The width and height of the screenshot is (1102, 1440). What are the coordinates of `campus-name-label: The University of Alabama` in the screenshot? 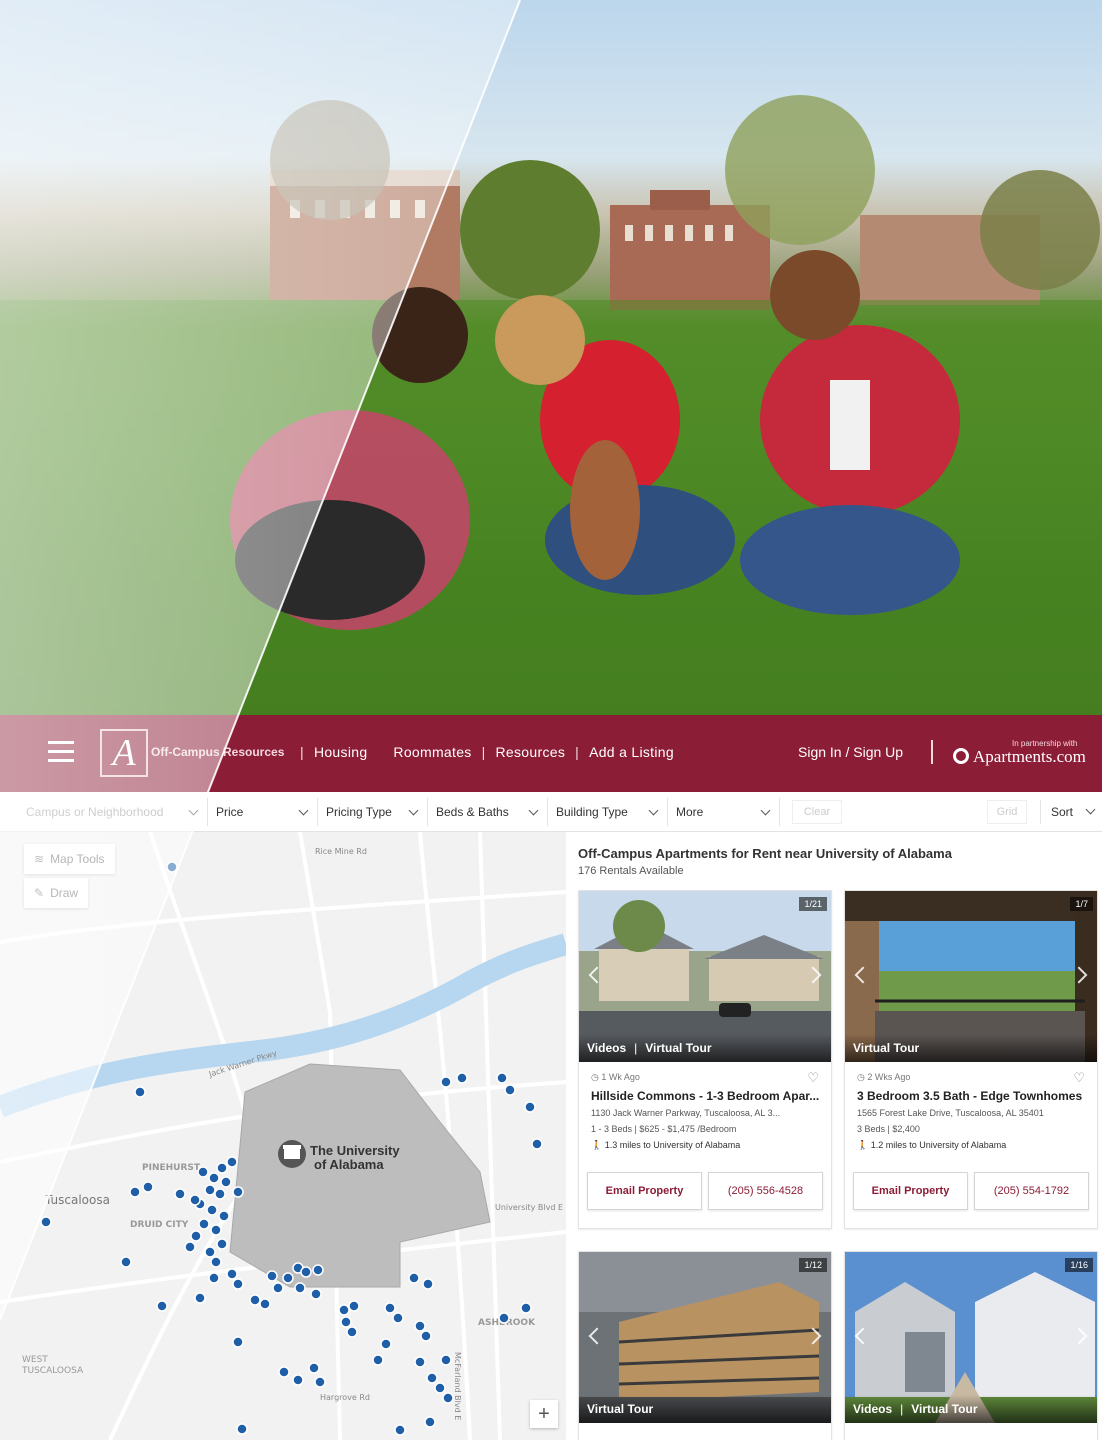 It's located at (355, 1158).